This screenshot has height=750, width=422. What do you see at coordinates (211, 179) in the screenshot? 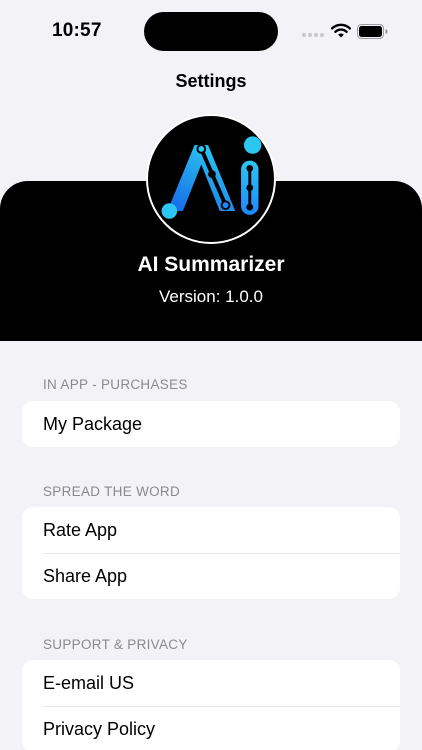
I see `ai-logo-icon` at bounding box center [211, 179].